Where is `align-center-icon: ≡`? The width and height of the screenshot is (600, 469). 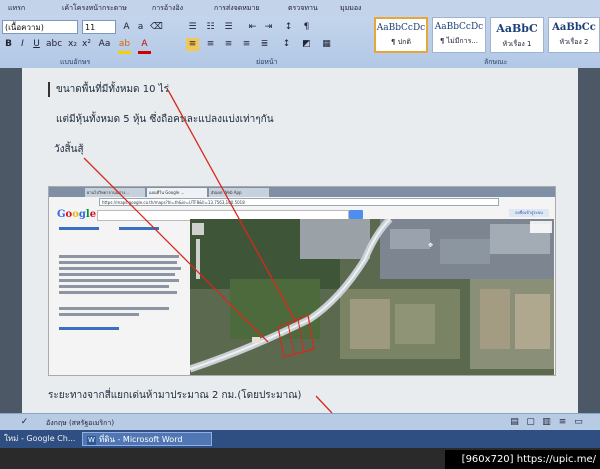 align-center-icon: ≡ is located at coordinates (210, 44).